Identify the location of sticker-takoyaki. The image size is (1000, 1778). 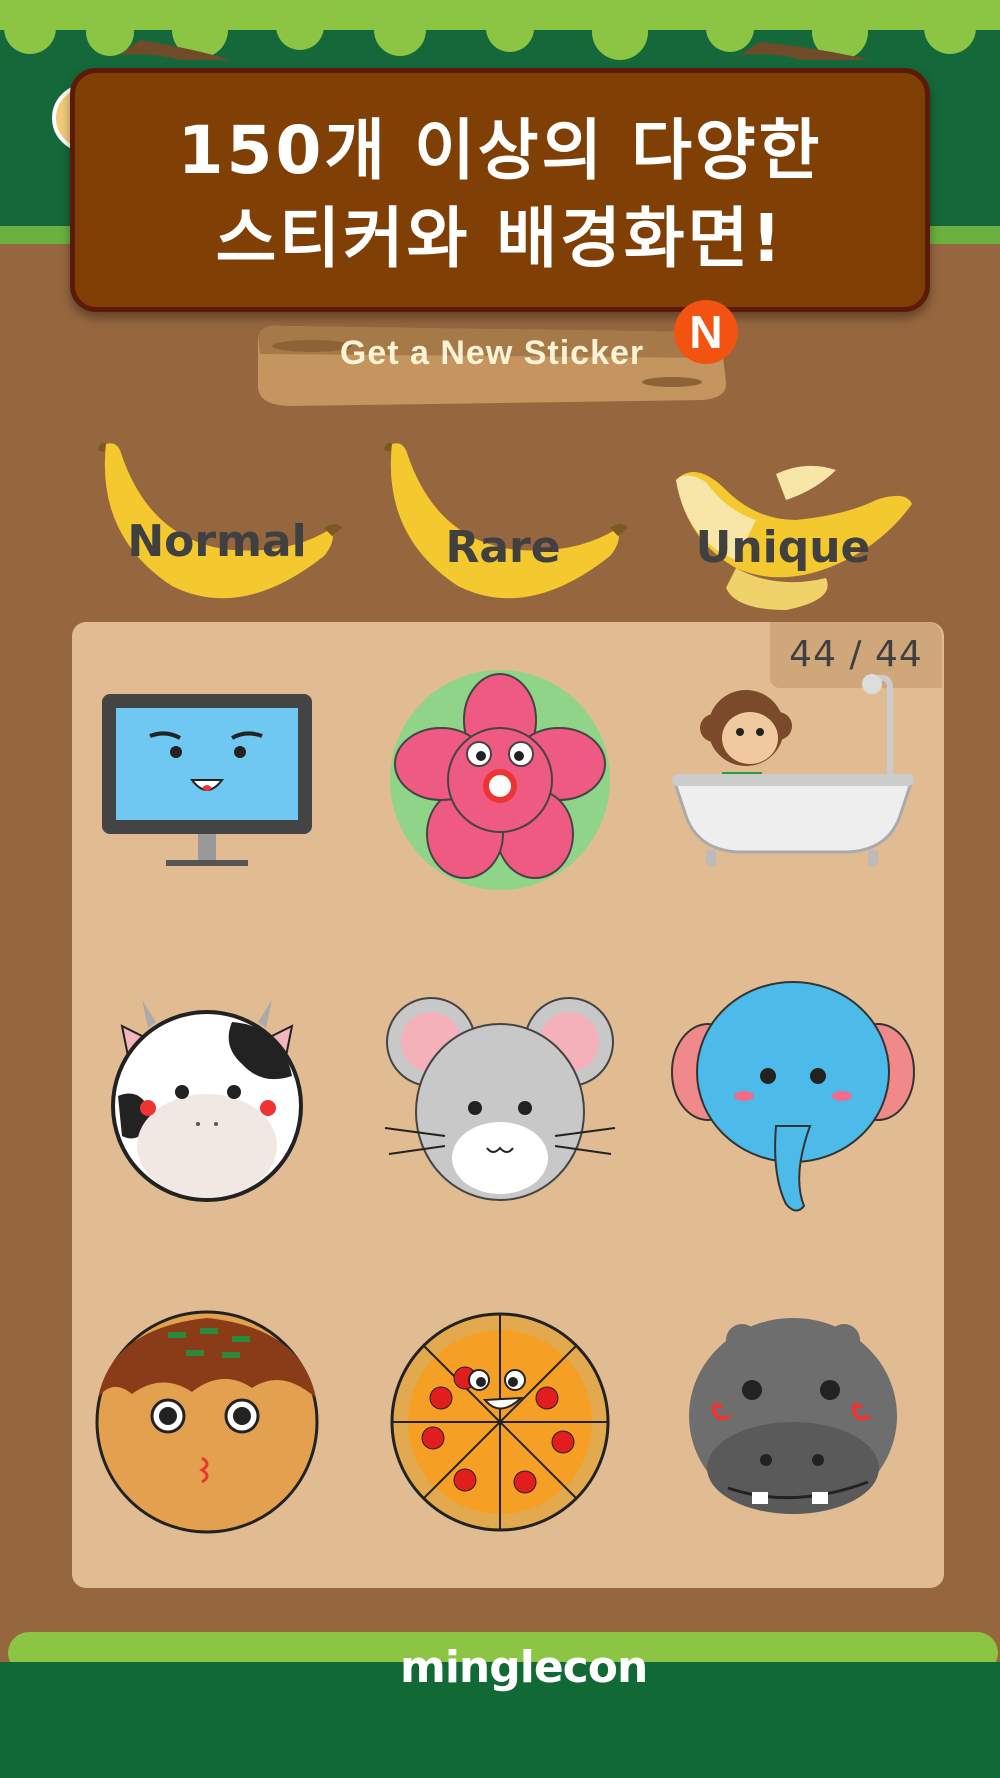
(207, 1413).